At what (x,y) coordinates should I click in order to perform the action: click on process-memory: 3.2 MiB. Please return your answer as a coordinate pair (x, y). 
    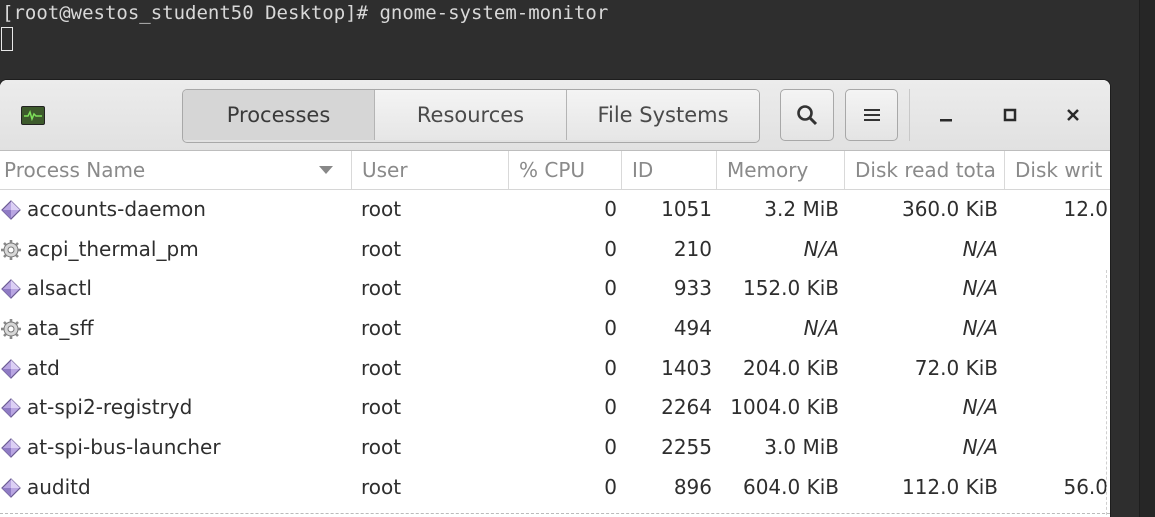
    Looking at the image, I should click on (801, 209).